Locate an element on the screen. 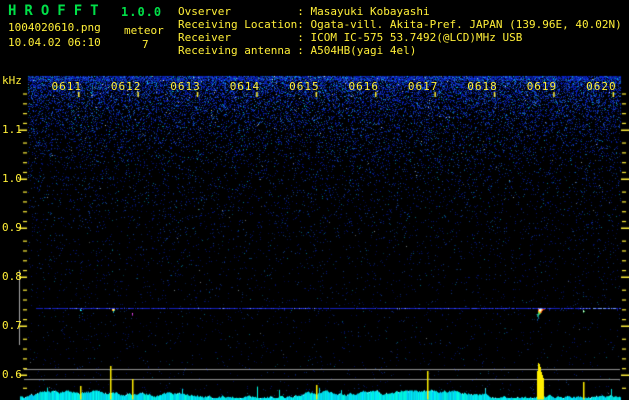 The image size is (629, 400). freq-label-0.7: 0.7 is located at coordinates (12, 325).